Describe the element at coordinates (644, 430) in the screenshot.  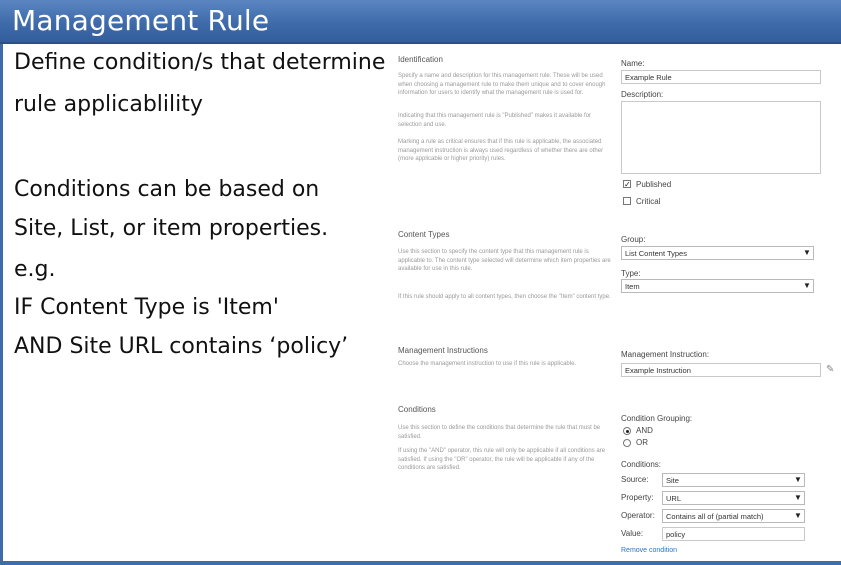
I see `and-label: AND` at that location.